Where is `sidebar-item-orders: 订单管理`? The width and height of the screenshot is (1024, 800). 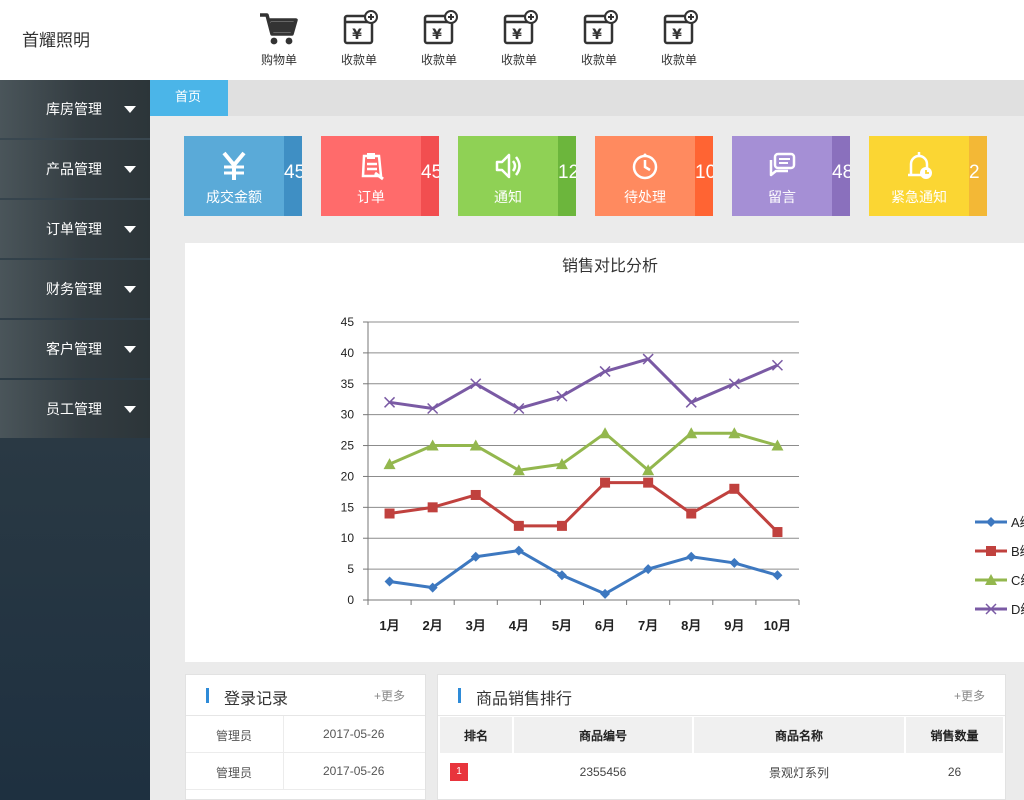
sidebar-item-orders: 订单管理 is located at coordinates (75, 229).